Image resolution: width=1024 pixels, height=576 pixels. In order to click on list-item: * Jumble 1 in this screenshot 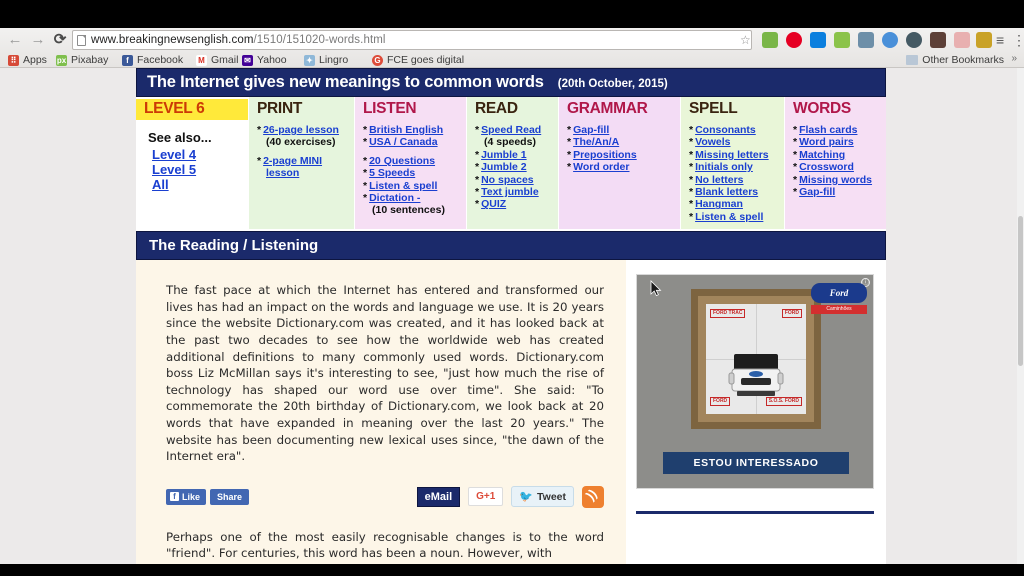, I will do `click(513, 155)`.